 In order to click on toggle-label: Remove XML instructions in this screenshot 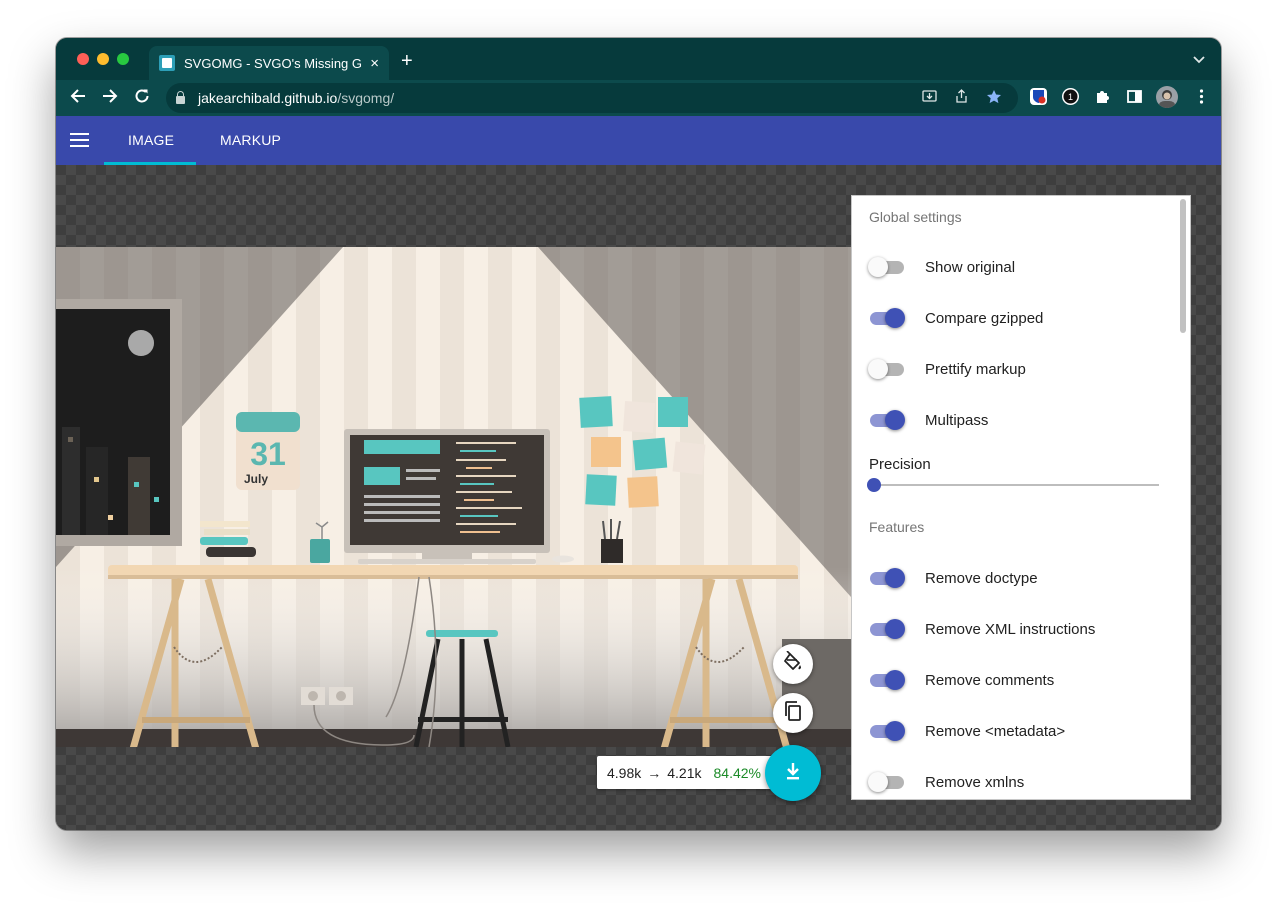, I will do `click(1010, 629)`.